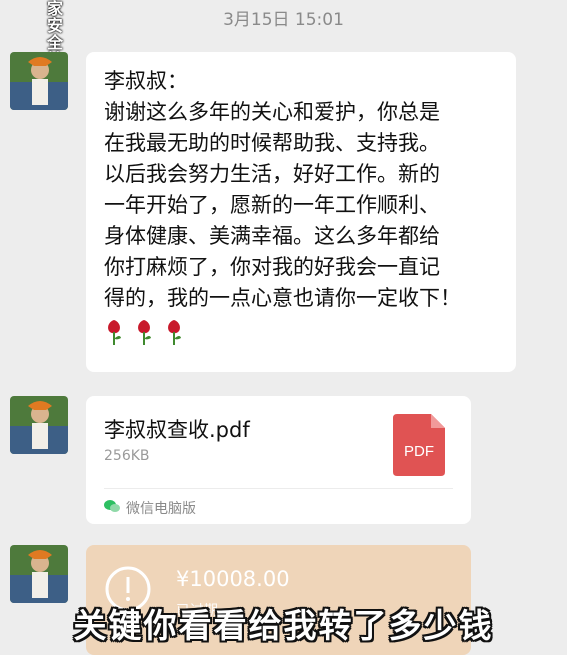 The height and width of the screenshot is (655, 567). I want to click on file-name: 李叔叔查收.pdf, so click(177, 430).